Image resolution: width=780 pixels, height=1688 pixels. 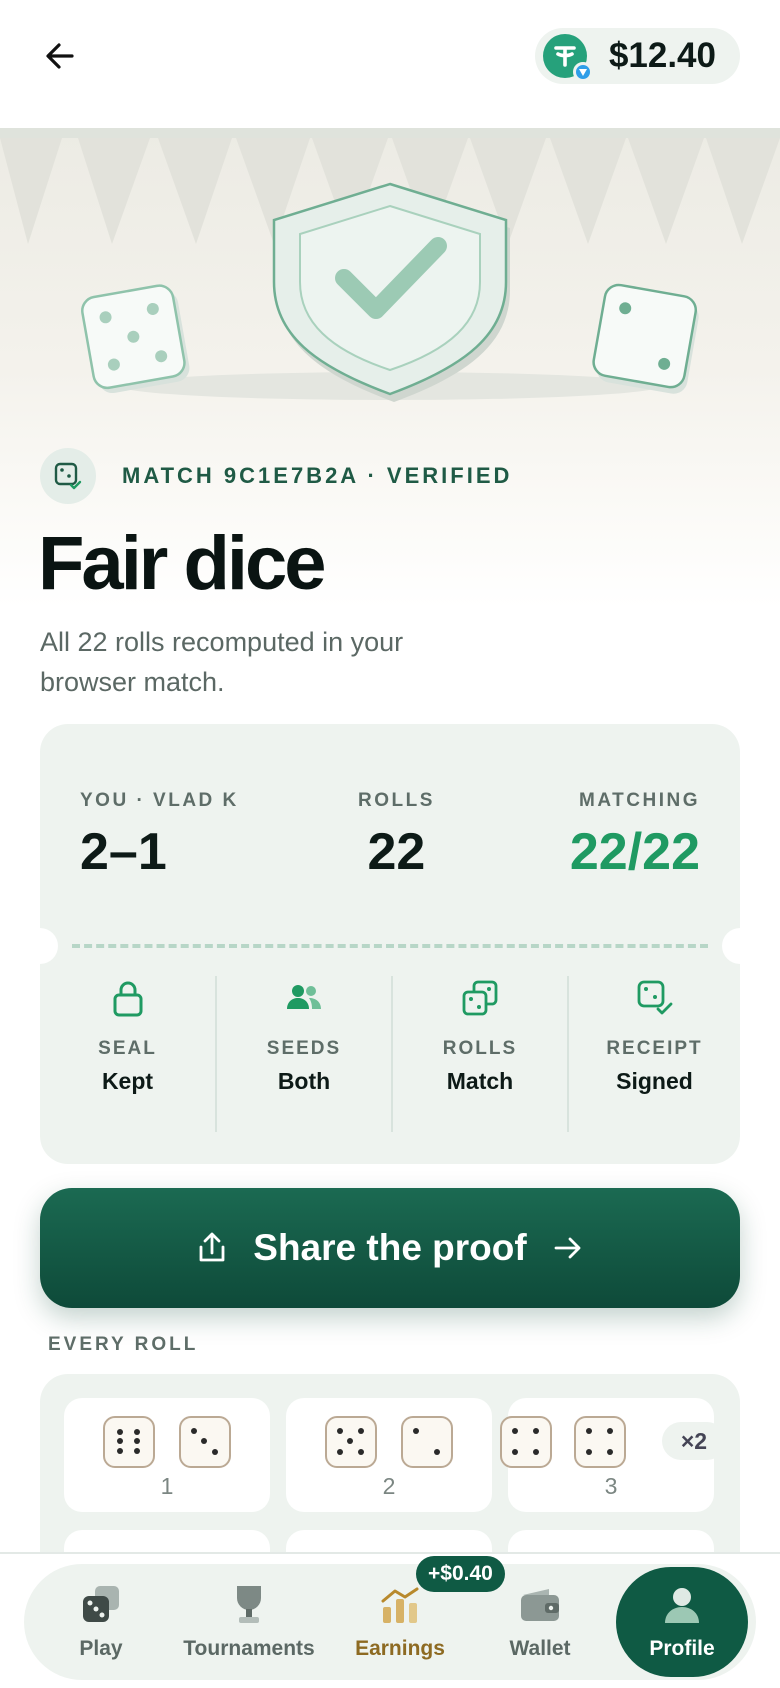 I want to click on earnings-icon, so click(x=400, y=1605).